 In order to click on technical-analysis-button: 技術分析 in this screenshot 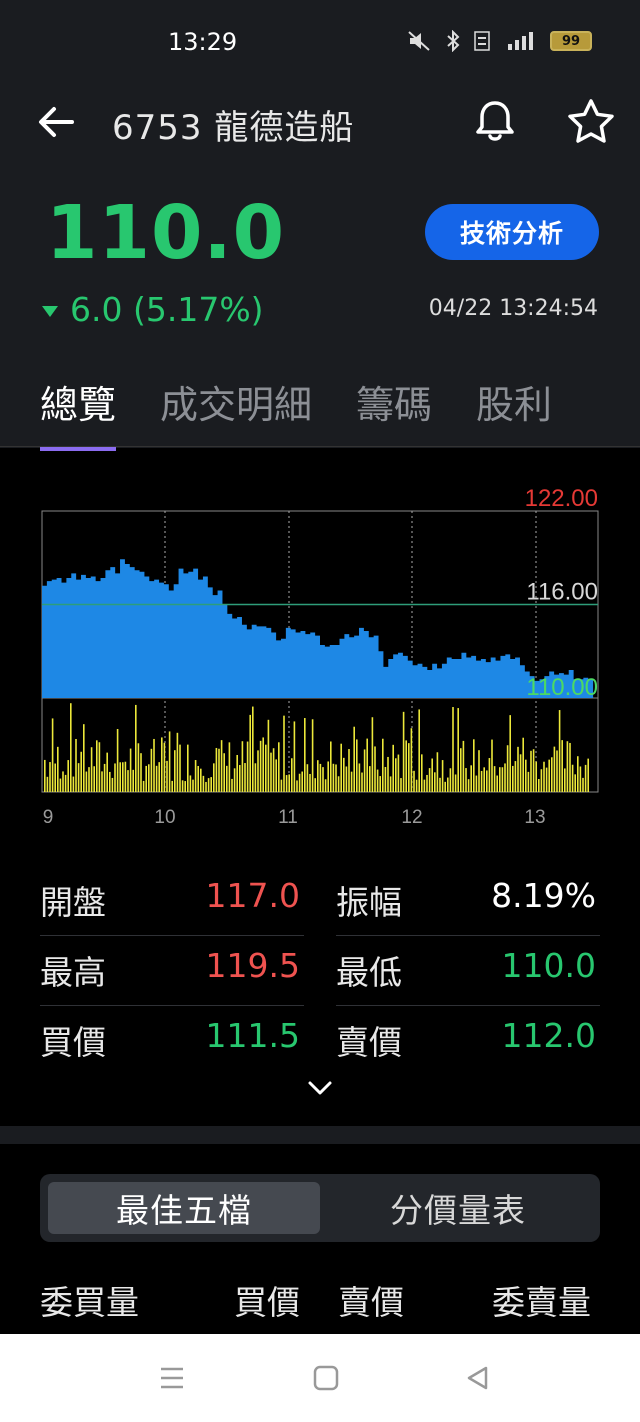, I will do `click(512, 232)`.